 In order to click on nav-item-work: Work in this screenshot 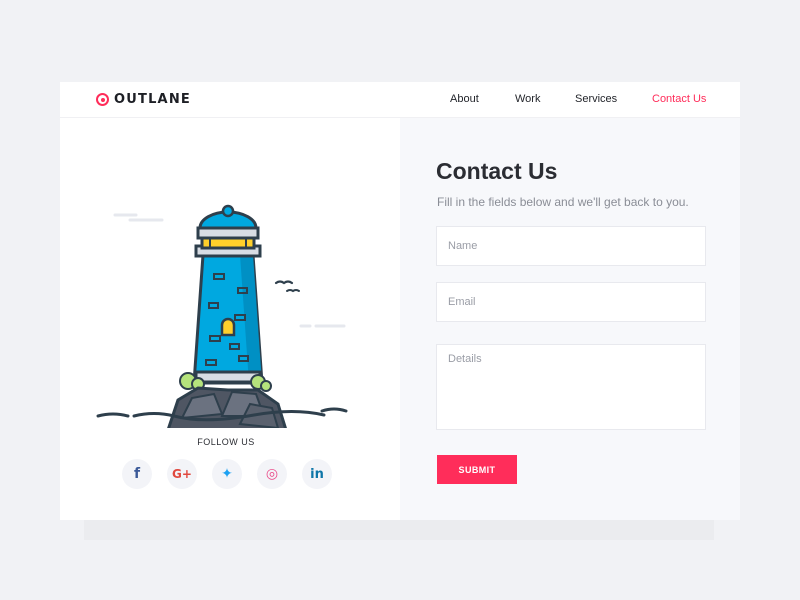, I will do `click(527, 99)`.